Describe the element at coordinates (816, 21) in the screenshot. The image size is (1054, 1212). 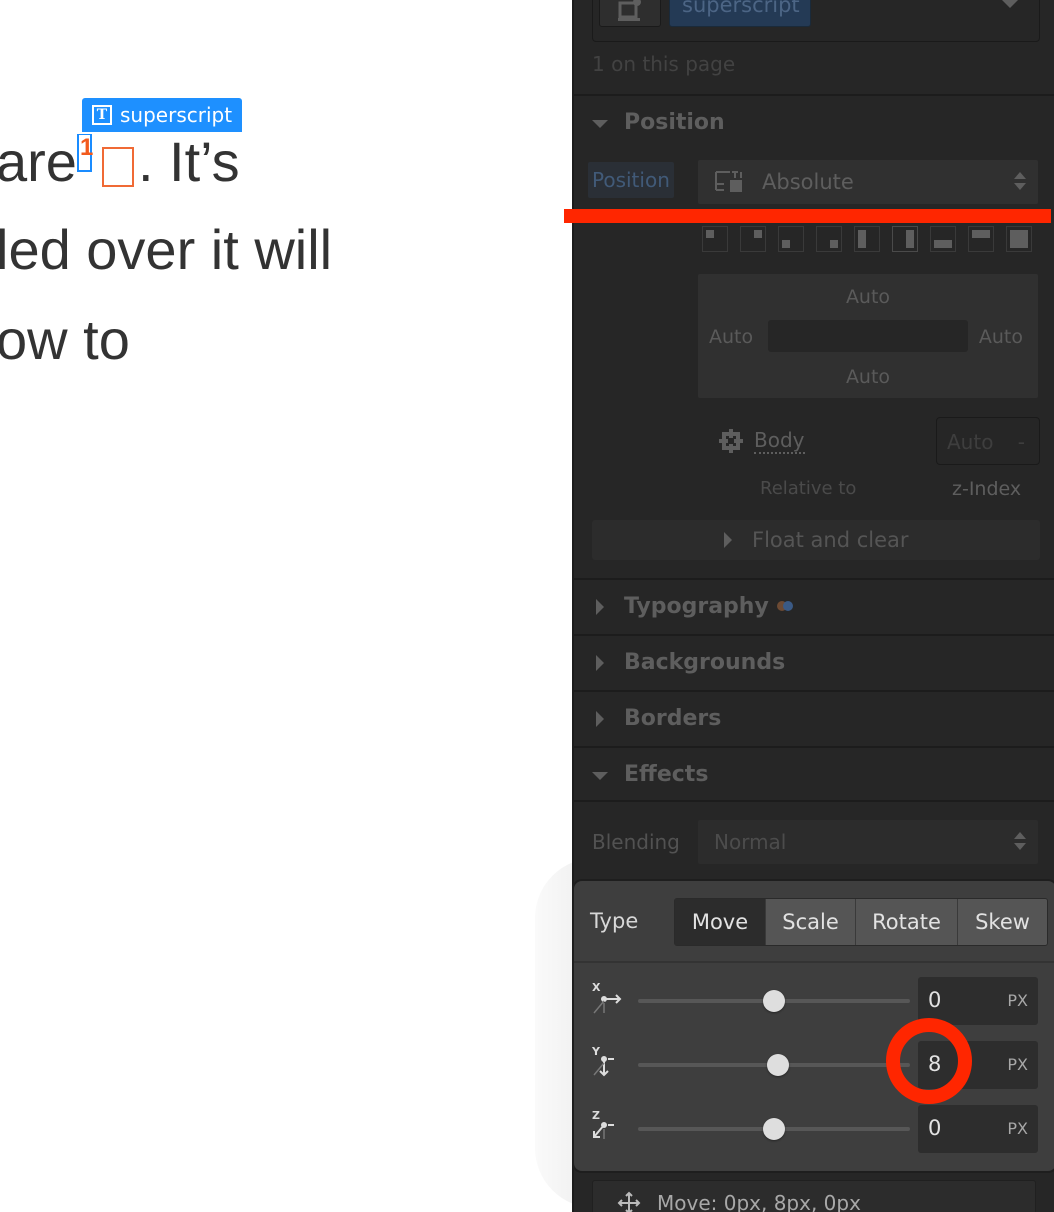
I see `selector-field: superscript` at that location.